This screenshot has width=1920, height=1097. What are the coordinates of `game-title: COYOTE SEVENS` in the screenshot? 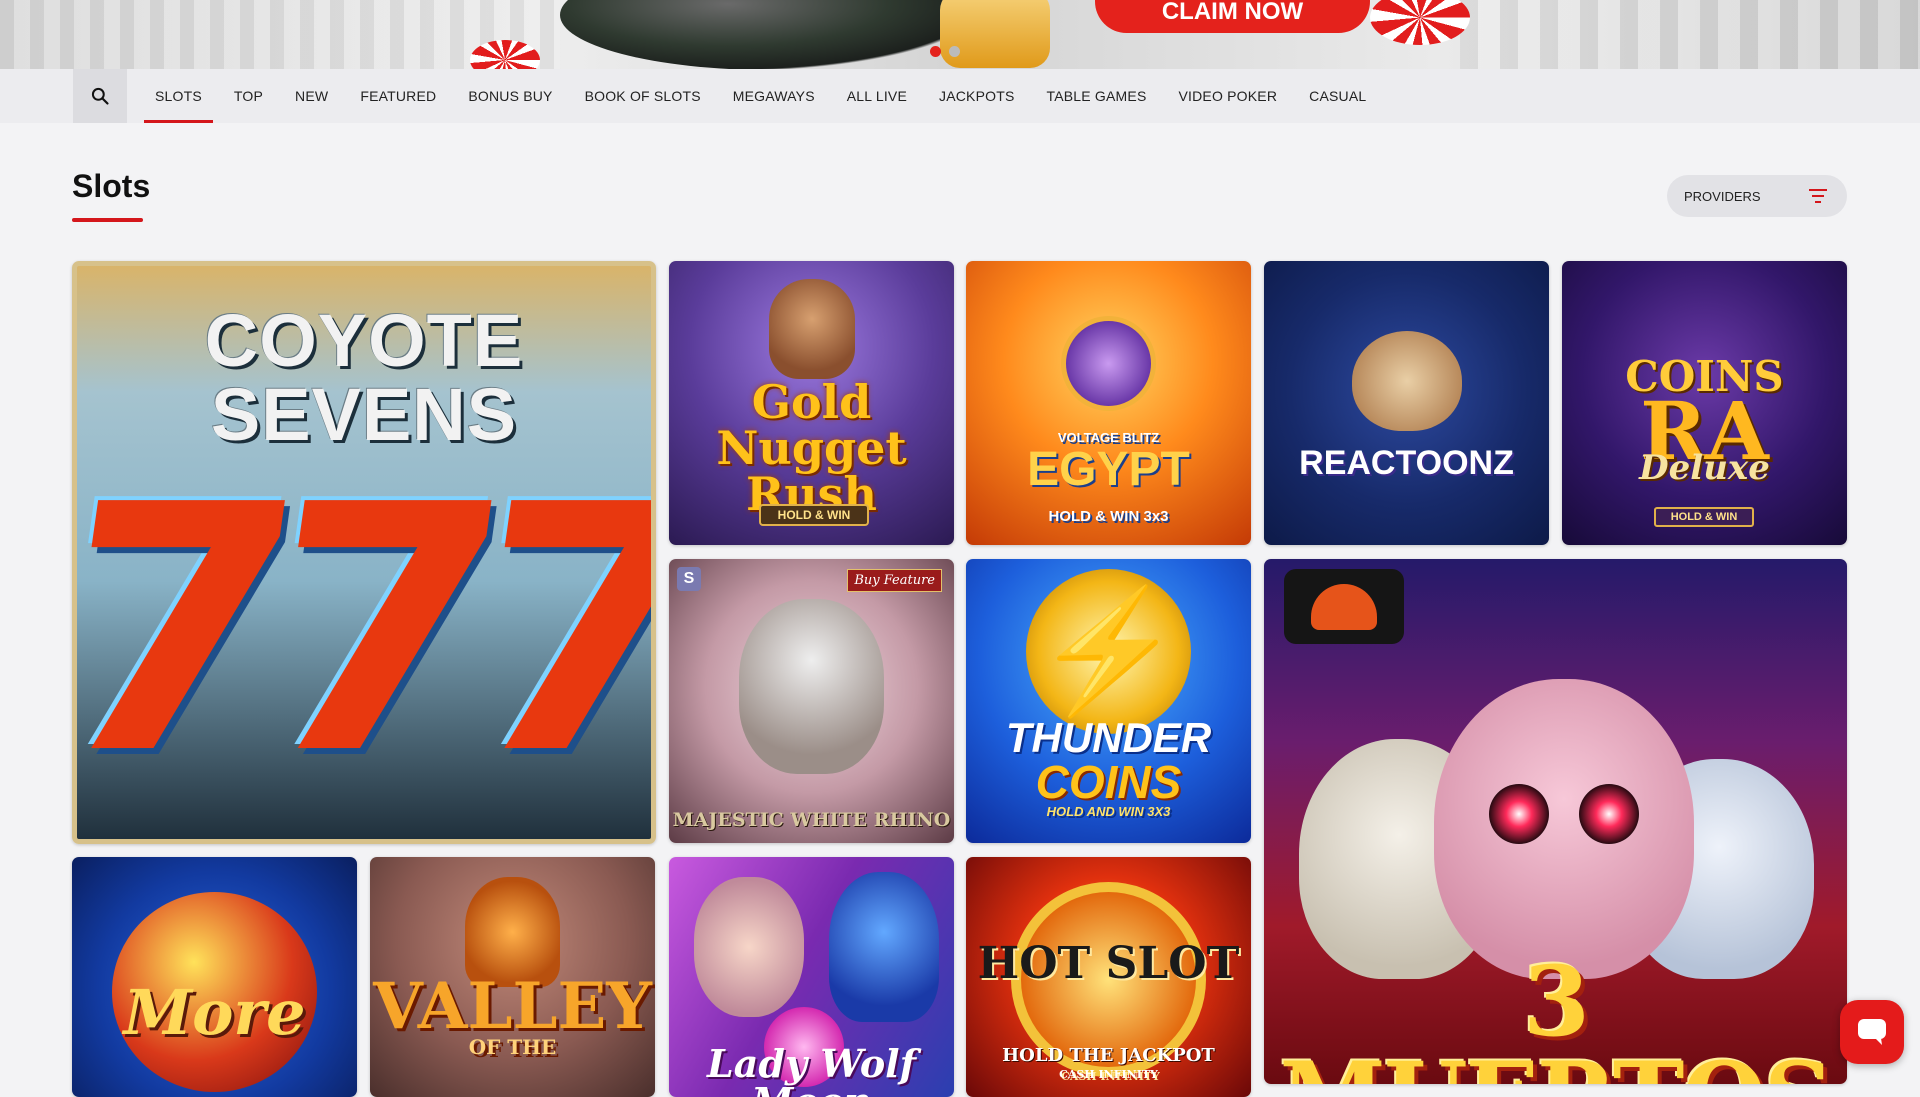 It's located at (364, 377).